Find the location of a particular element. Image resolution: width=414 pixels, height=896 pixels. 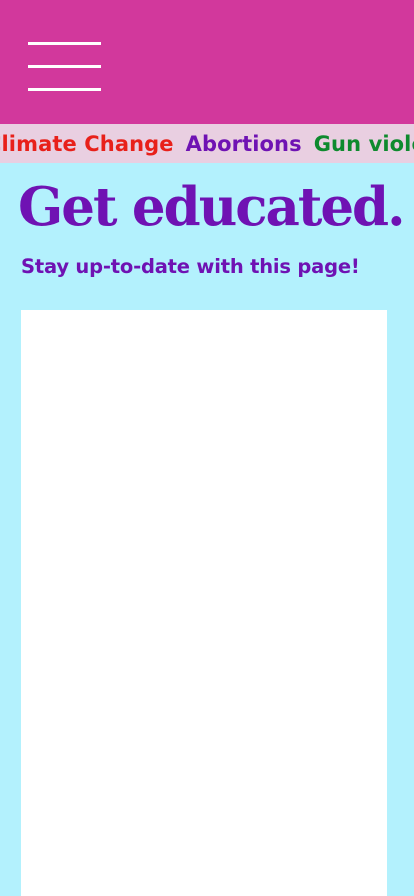

hamburger-menu-button is located at coordinates (65, 68).